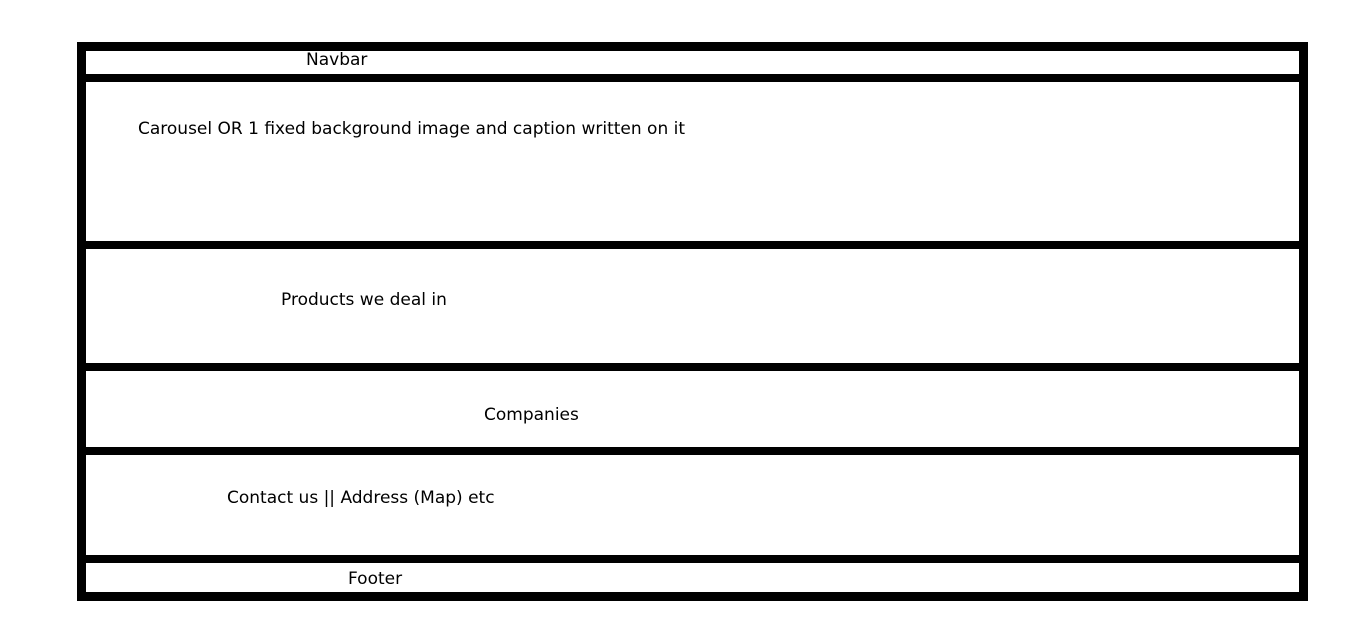 The height and width of the screenshot is (629, 1350). Describe the element at coordinates (692, 559) in the screenshot. I see `contact-divider` at that location.